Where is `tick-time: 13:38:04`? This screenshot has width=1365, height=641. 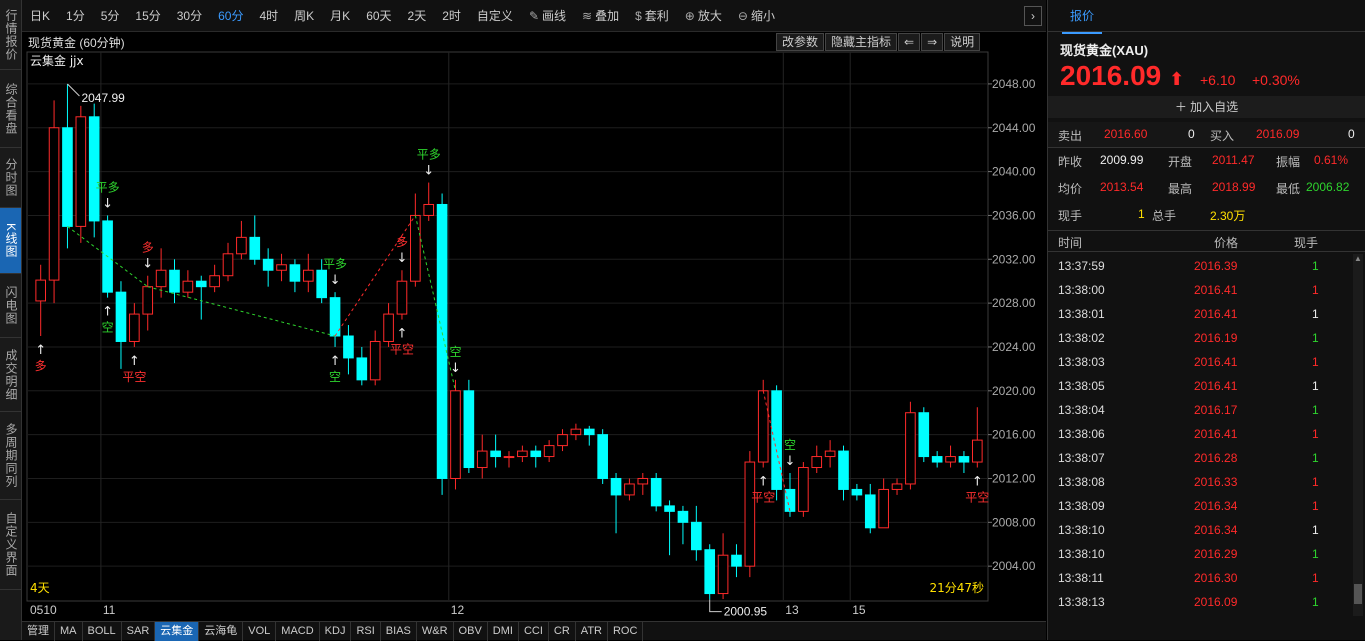
tick-time: 13:38:04 is located at coordinates (1081, 410).